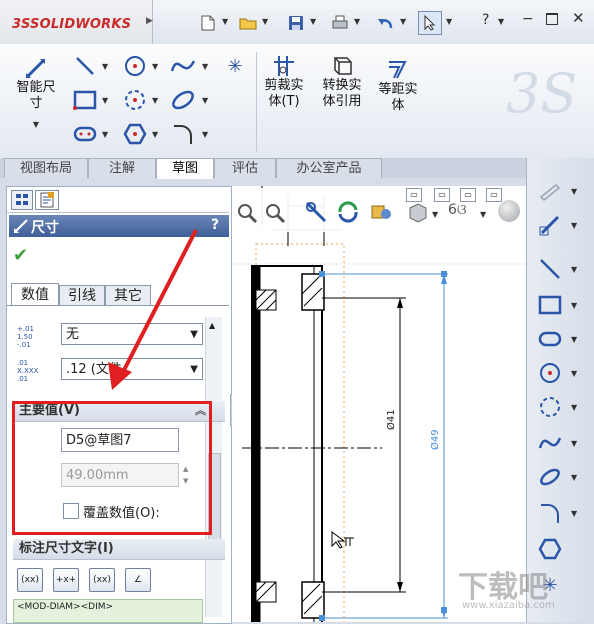  What do you see at coordinates (135, 66) in the screenshot?
I see `circle-icon` at bounding box center [135, 66].